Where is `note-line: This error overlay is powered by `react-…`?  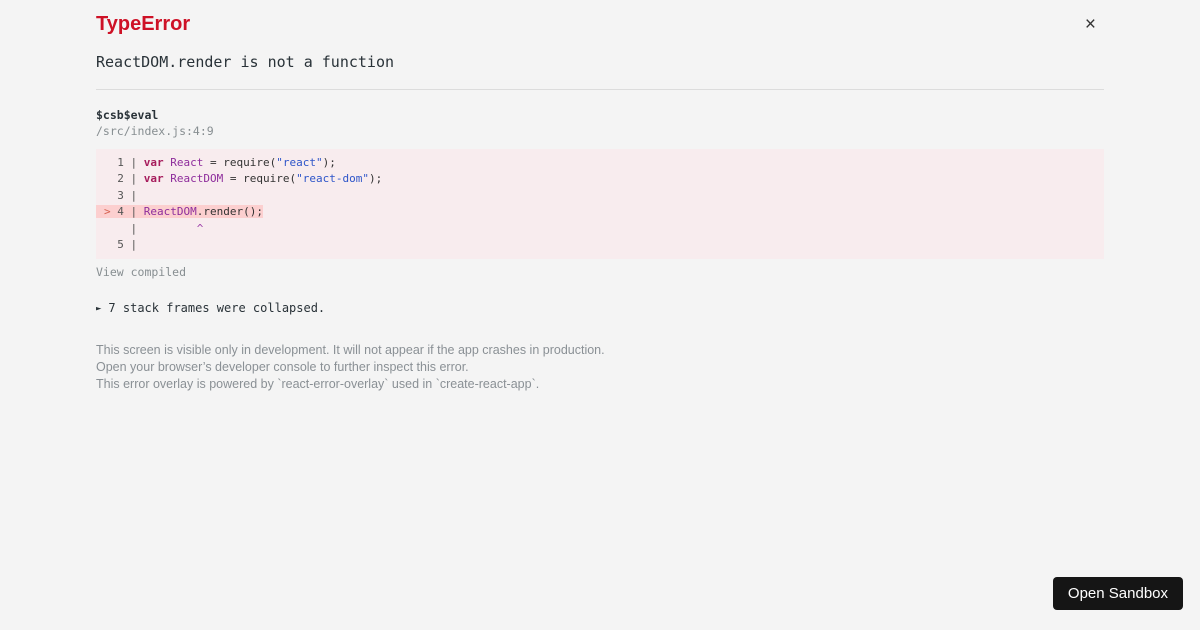
note-line: This error overlay is powered by `react-… is located at coordinates (318, 383).